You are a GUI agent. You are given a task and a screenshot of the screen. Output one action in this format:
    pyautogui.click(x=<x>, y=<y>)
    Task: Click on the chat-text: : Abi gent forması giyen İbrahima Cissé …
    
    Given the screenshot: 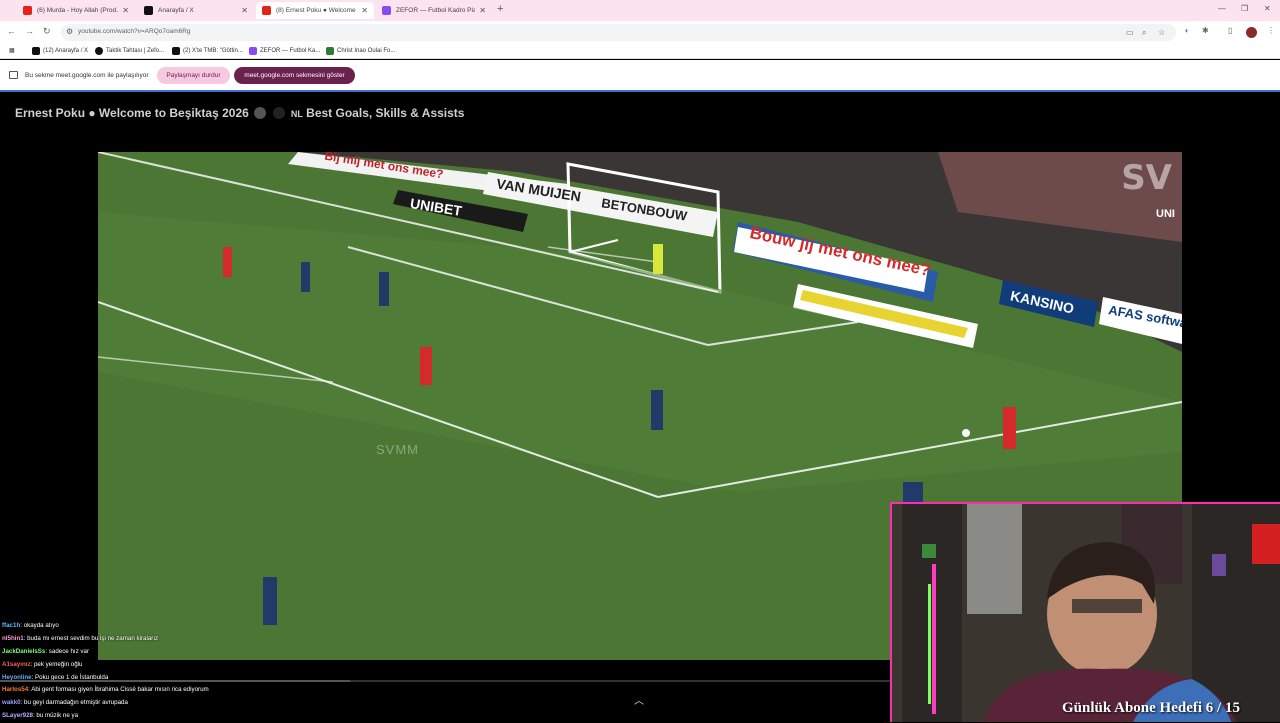 What is the action you would take?
    pyautogui.click(x=118, y=690)
    